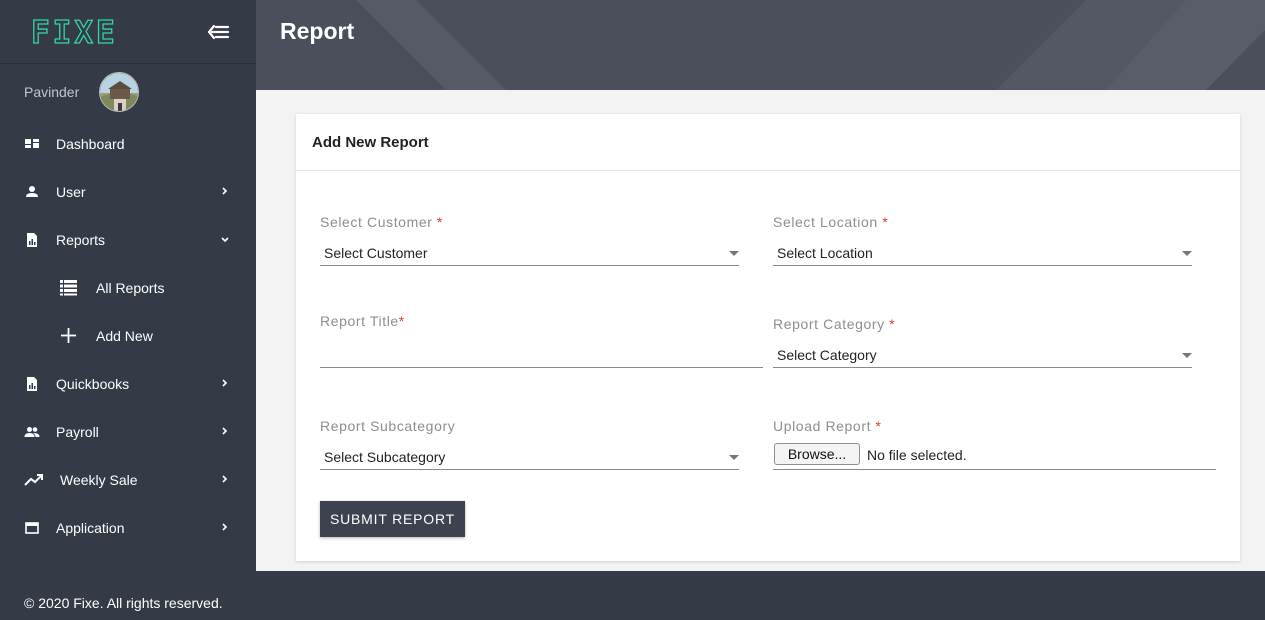 This screenshot has height=620, width=1265. Describe the element at coordinates (128, 240) in the screenshot. I see `sidebar-item-reports: Reports` at that location.